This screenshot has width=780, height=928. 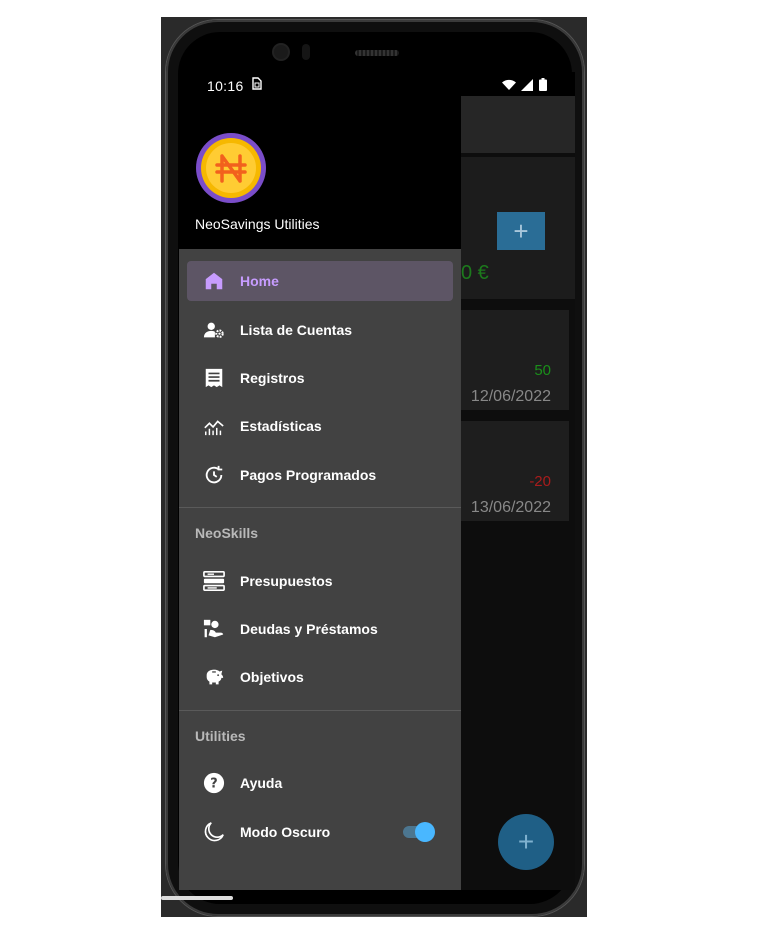 What do you see at coordinates (272, 677) in the screenshot?
I see `drawer-item-label: Objetivos` at bounding box center [272, 677].